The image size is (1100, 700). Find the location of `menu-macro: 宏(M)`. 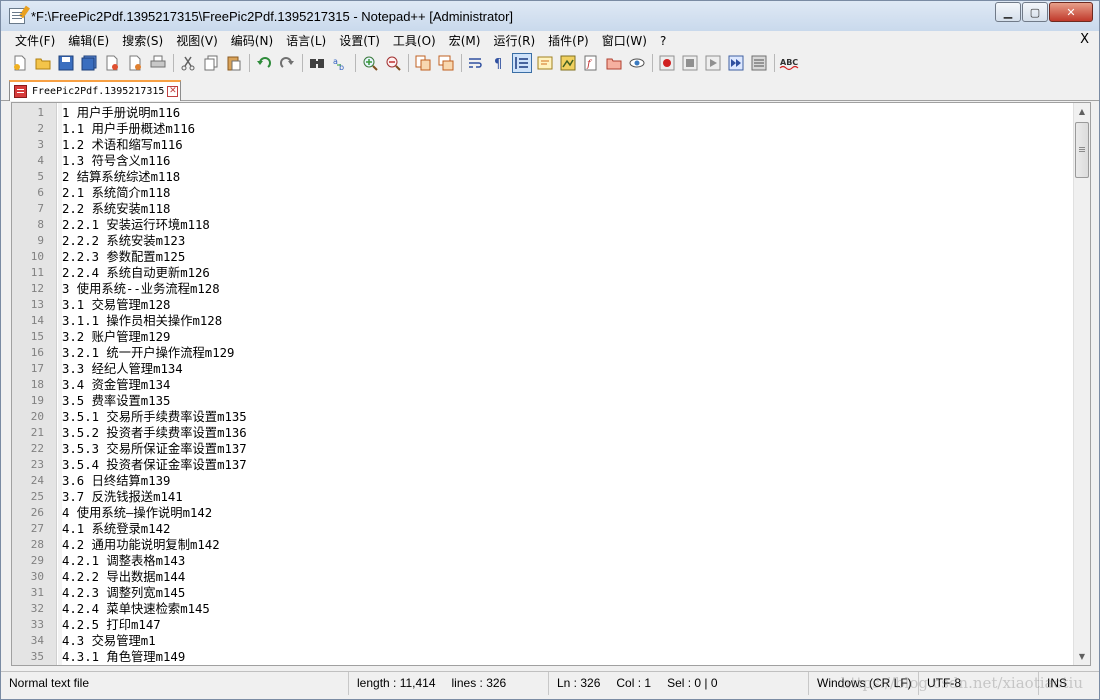

menu-macro: 宏(M) is located at coordinates (465, 40).